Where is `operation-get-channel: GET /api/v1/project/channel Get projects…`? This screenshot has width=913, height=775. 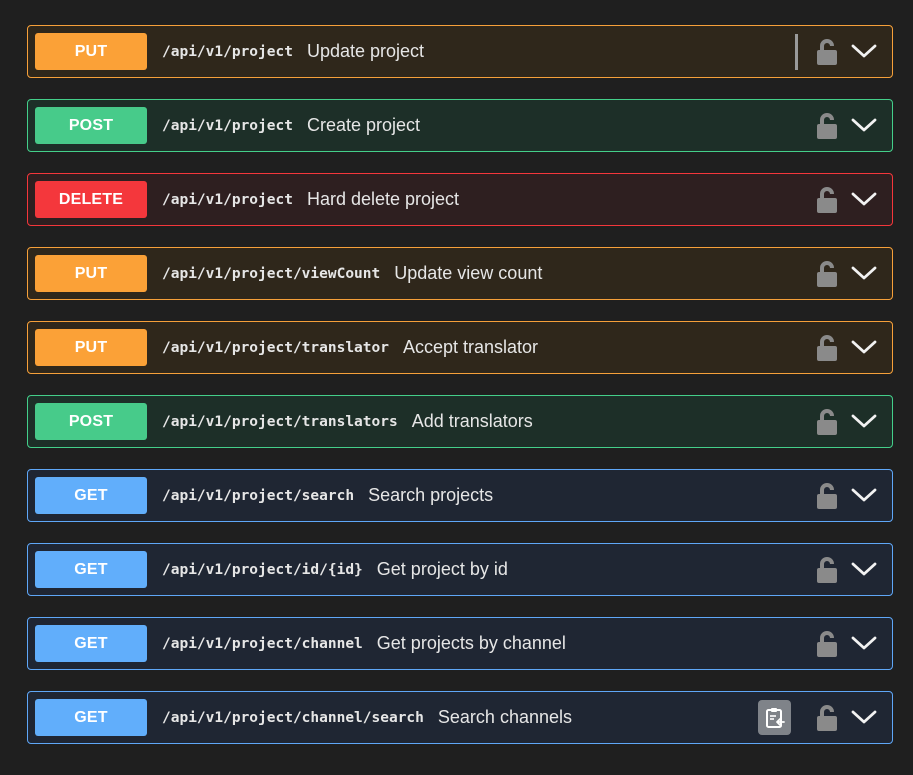 operation-get-channel: GET /api/v1/project/channel Get projects… is located at coordinates (460, 643).